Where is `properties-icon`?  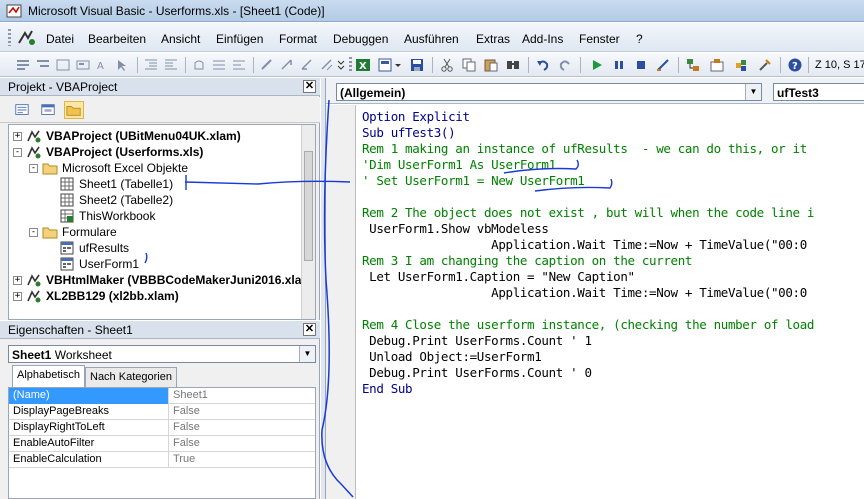
properties-icon is located at coordinates (717, 65).